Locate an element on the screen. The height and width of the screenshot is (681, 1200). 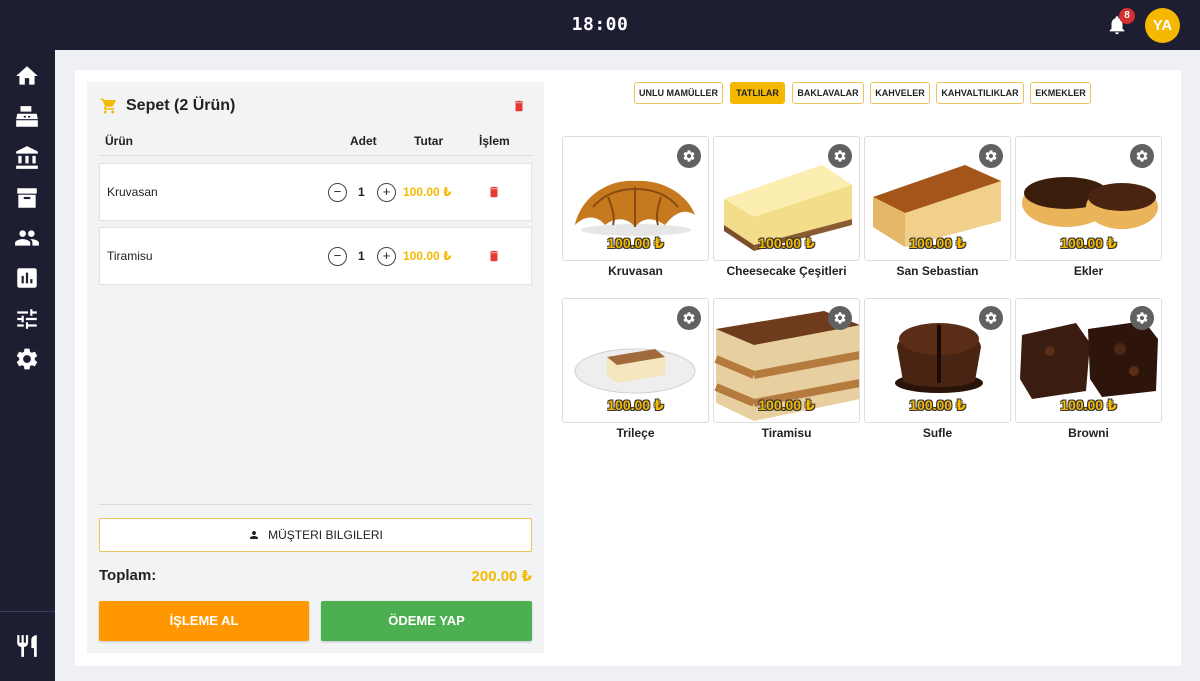
cart-column-headers: Ürün Adet Tutar İşlem is located at coordinates (315, 145).